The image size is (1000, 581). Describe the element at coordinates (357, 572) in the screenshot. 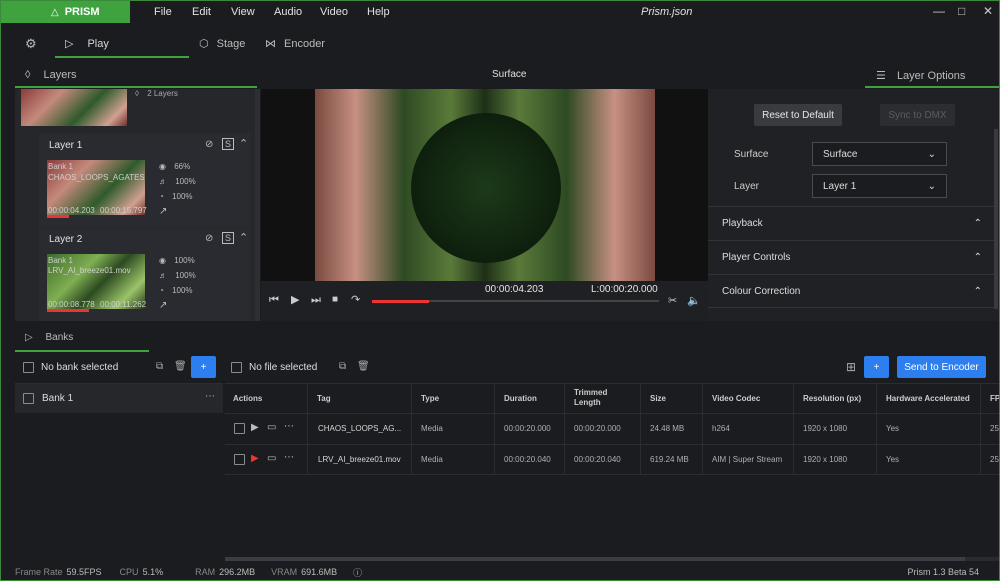

I see `info-icon: ⓘ` at that location.